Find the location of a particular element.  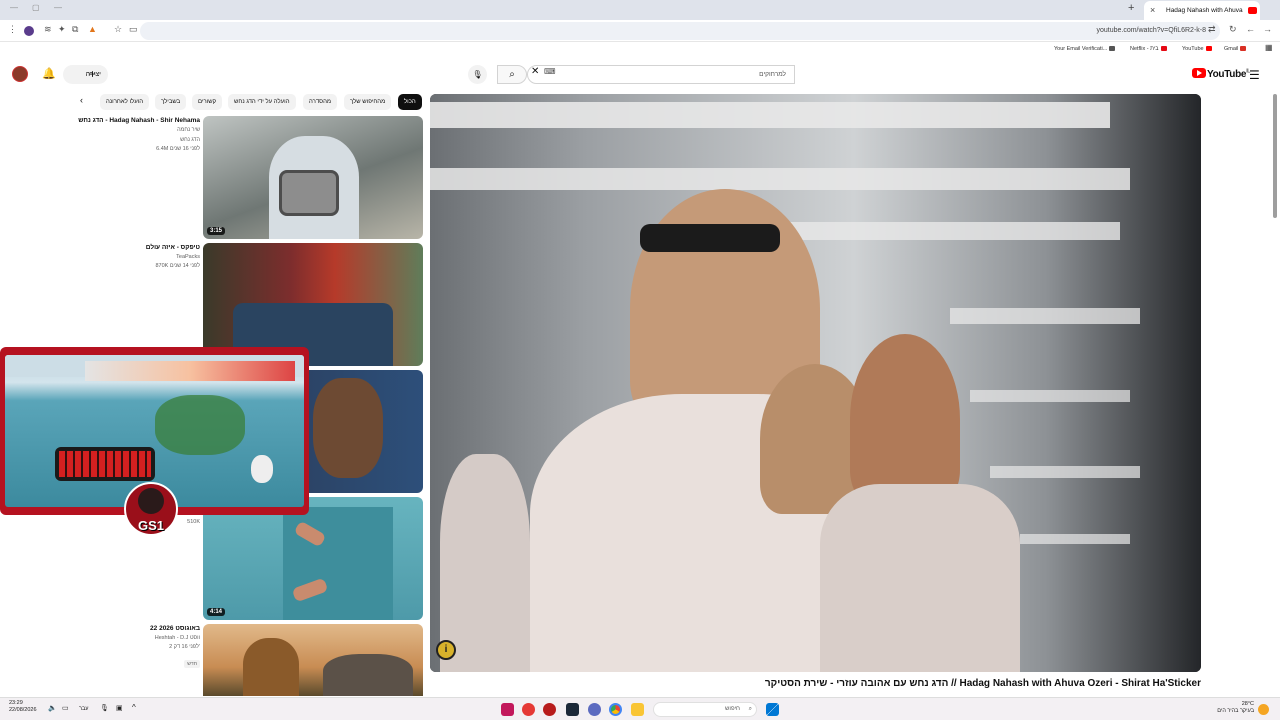

bookmark-item: Netflix - בית is located at coordinates (1148, 49).